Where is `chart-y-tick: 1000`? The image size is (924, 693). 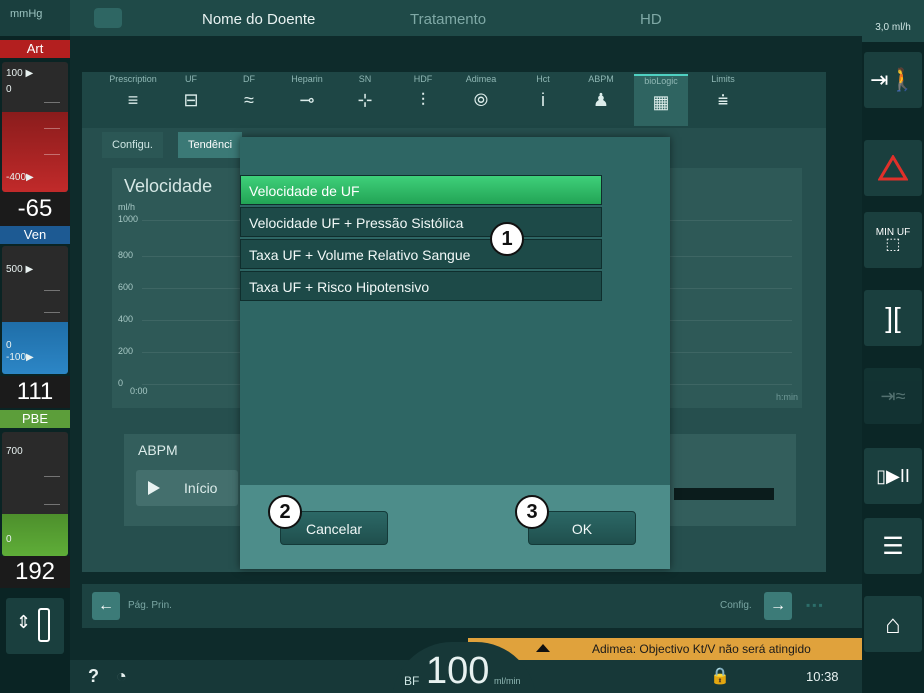
chart-y-tick: 1000 is located at coordinates (128, 219).